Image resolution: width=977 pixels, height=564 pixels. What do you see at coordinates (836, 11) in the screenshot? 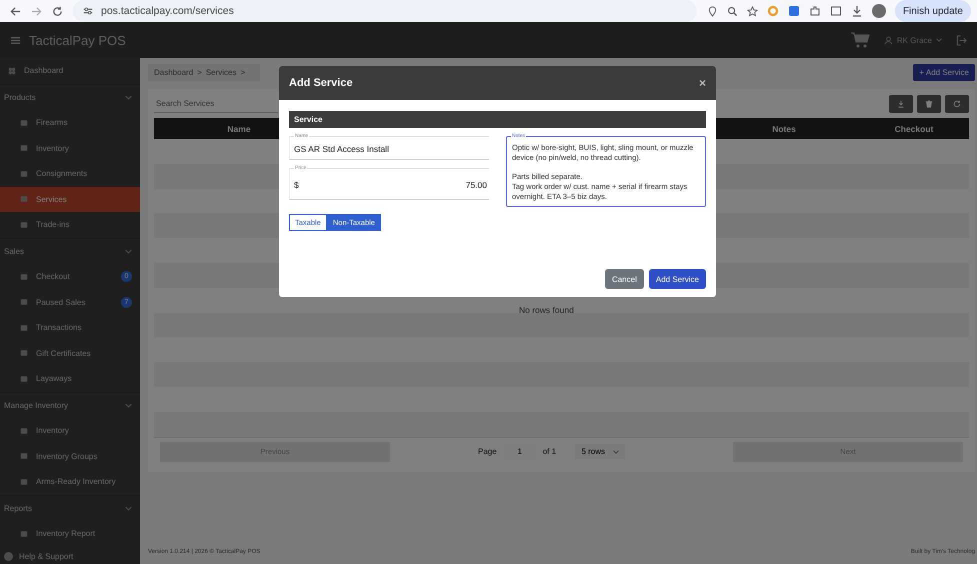
I see `tab-search-icon` at bounding box center [836, 11].